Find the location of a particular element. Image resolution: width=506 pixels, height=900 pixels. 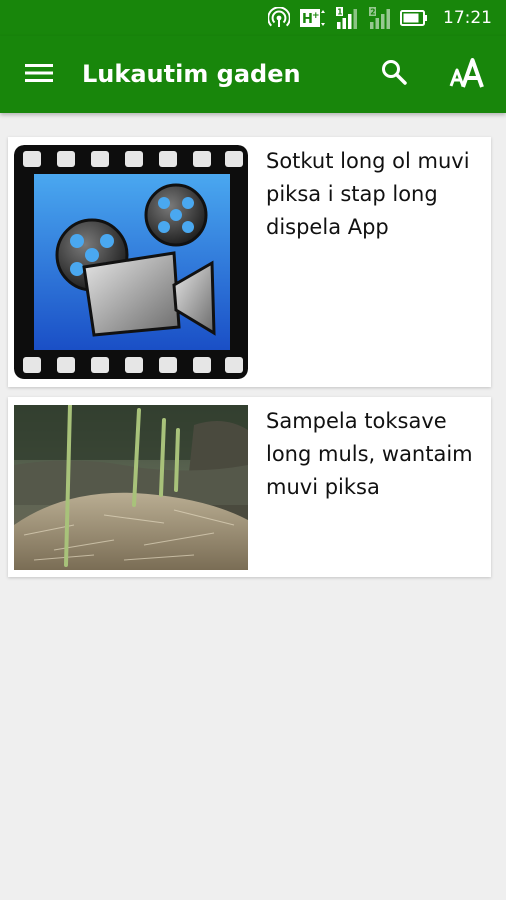

font-size-button is located at coordinates (468, 75).